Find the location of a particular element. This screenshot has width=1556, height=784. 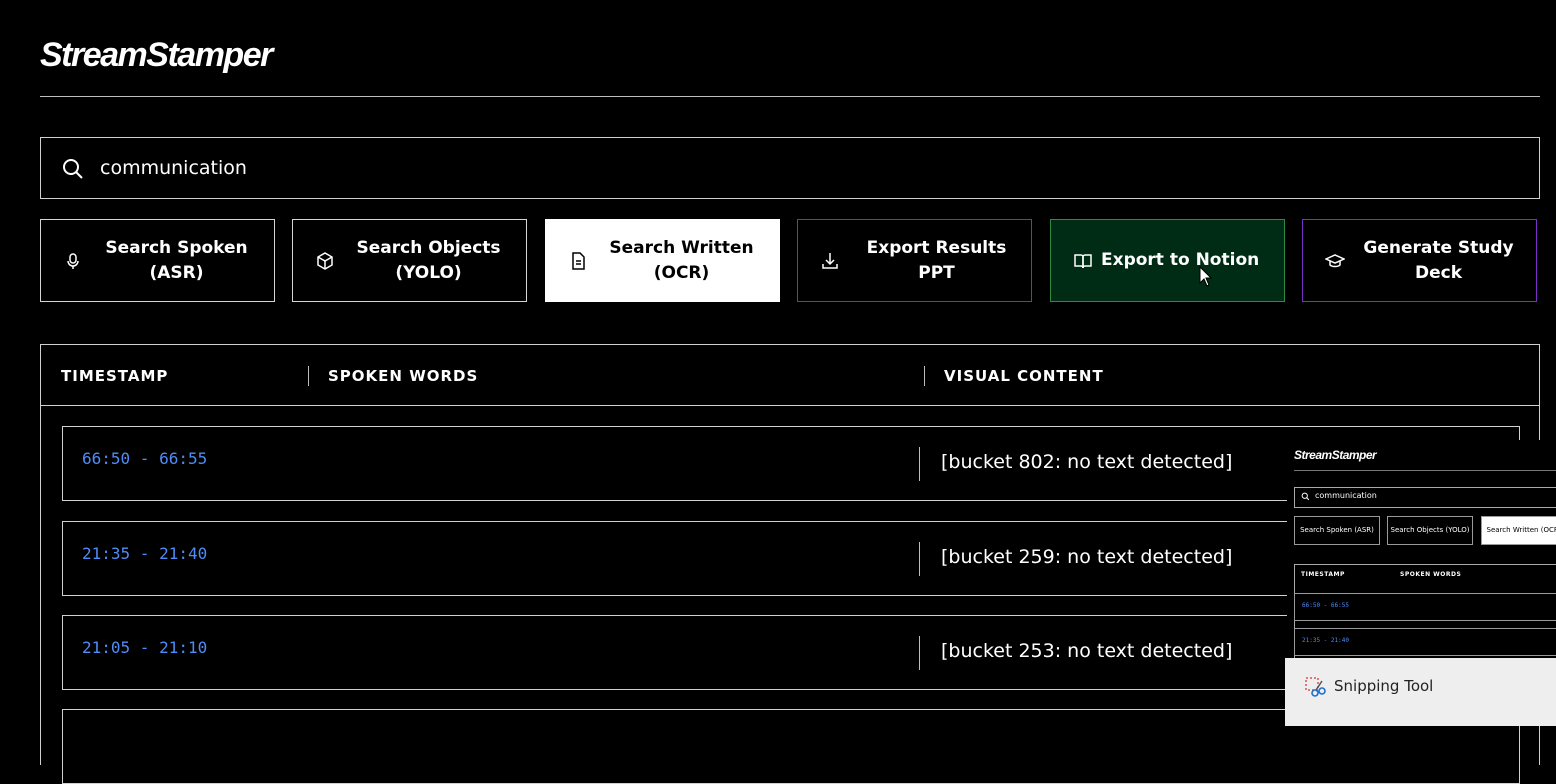

preview-search-bar: communication is located at coordinates (1425, 497).